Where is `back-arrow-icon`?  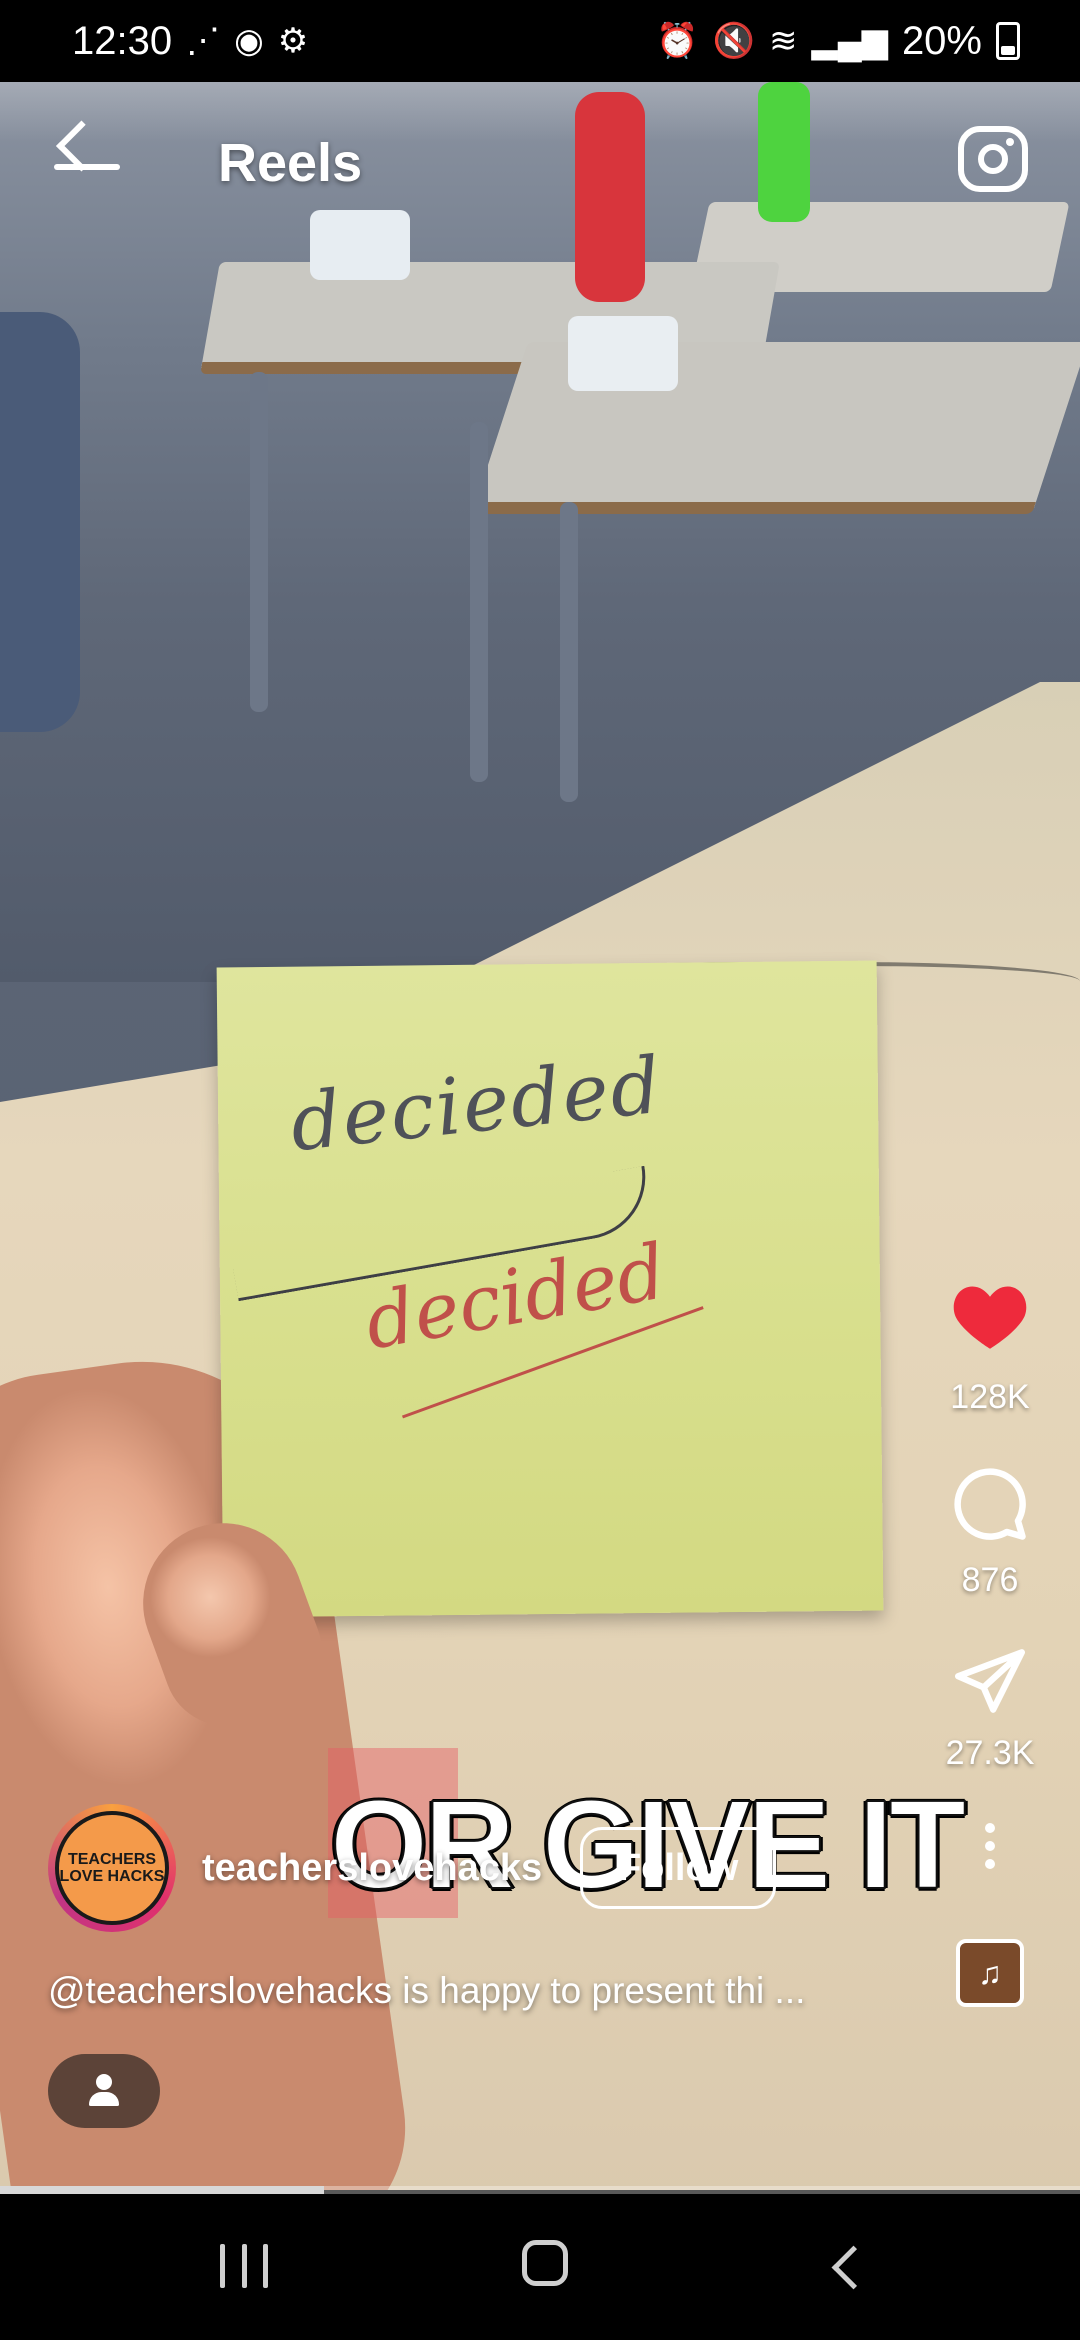
back-arrow-icon is located at coordinates (87, 167).